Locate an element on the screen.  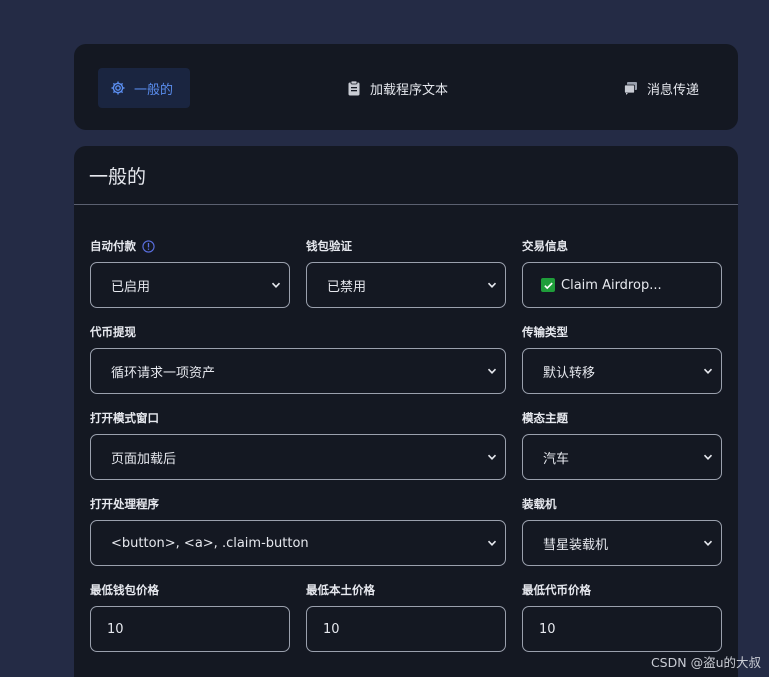
tab-loader-text: 加载程序文本 is located at coordinates (397, 88).